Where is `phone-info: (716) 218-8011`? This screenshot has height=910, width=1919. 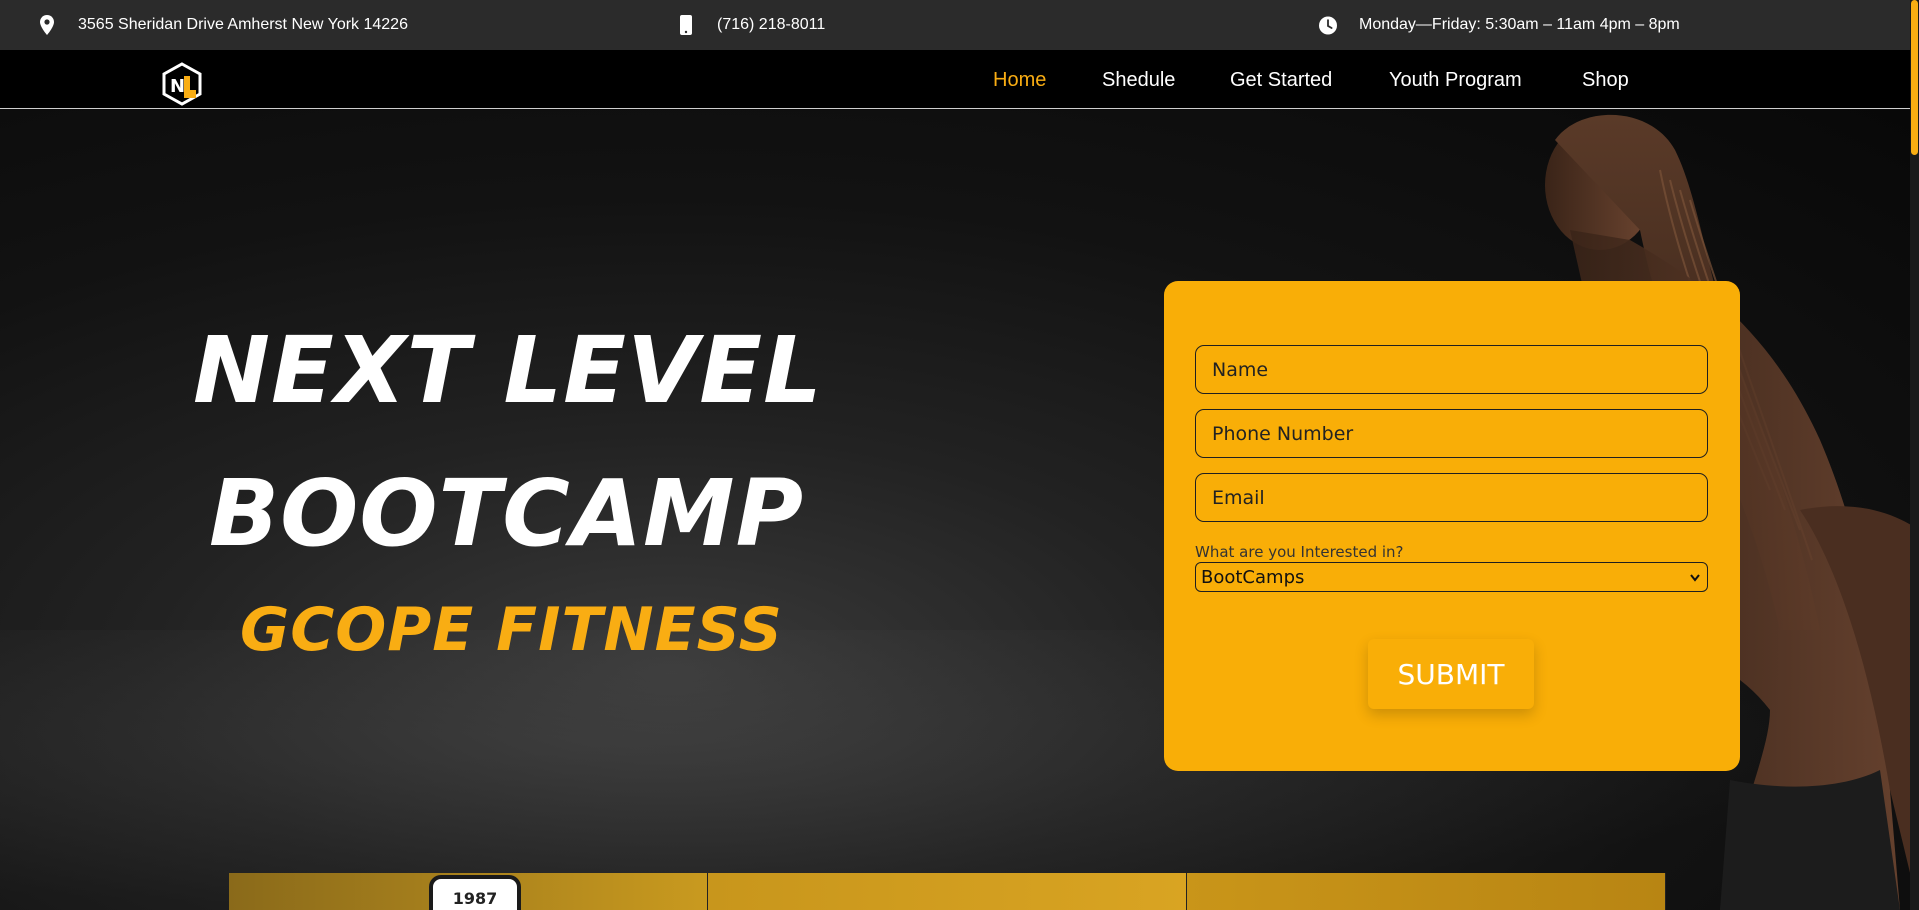 phone-info: (716) 218-8011 is located at coordinates (751, 25).